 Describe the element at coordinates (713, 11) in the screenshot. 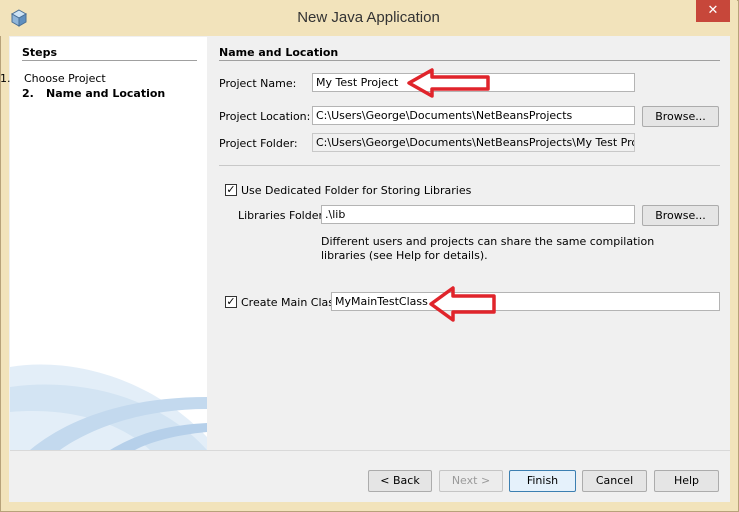

I see `close-button: ✕` at that location.